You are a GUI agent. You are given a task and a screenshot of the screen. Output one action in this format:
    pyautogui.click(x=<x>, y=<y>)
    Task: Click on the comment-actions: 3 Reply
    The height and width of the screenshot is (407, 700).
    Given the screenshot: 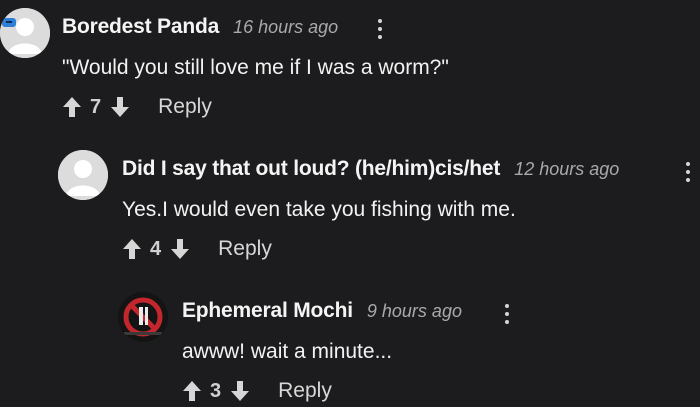 What is the action you would take?
    pyautogui.click(x=257, y=391)
    